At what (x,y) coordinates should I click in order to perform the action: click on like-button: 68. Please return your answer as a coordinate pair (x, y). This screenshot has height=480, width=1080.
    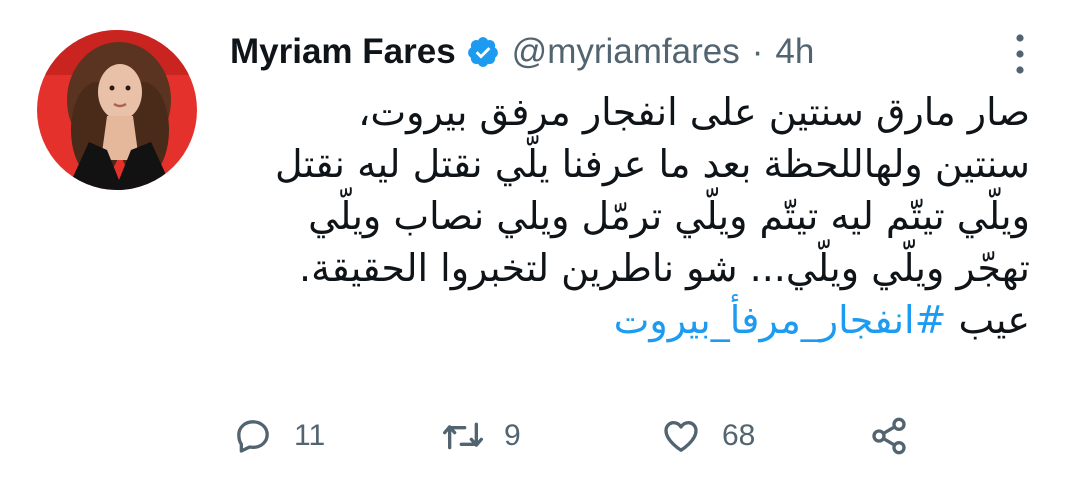
    Looking at the image, I should click on (706, 436).